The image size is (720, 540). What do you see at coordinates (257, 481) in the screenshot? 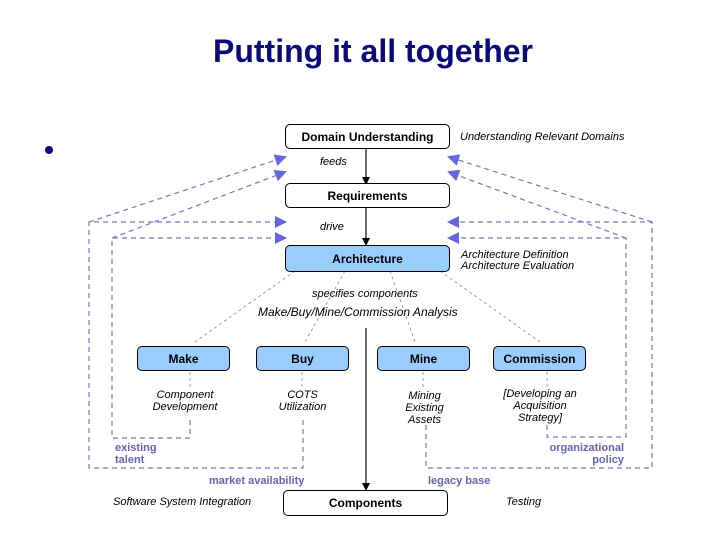
I see `market-availability-label: market availability` at bounding box center [257, 481].